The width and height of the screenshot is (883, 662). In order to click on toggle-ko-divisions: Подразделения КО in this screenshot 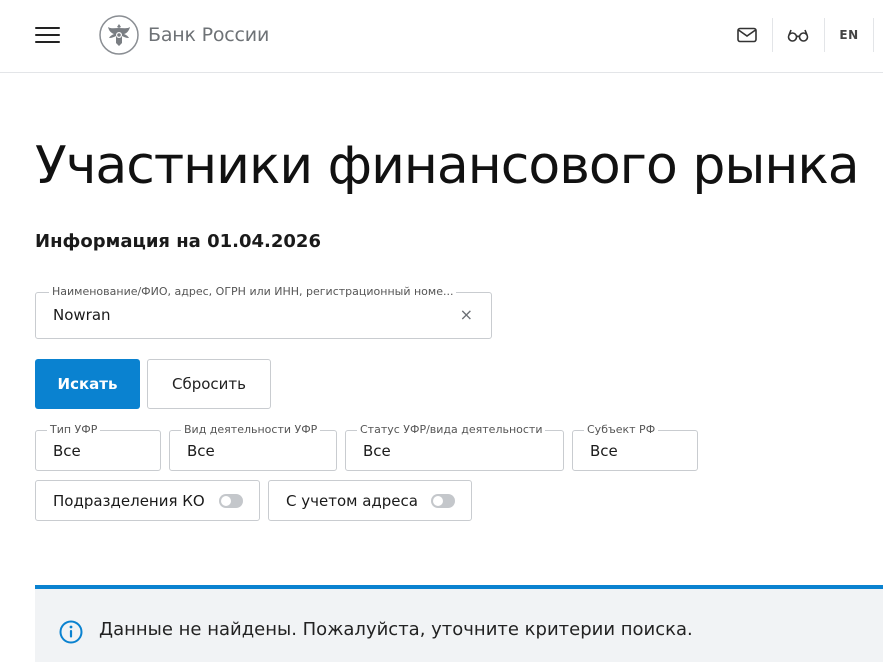, I will do `click(147, 500)`.